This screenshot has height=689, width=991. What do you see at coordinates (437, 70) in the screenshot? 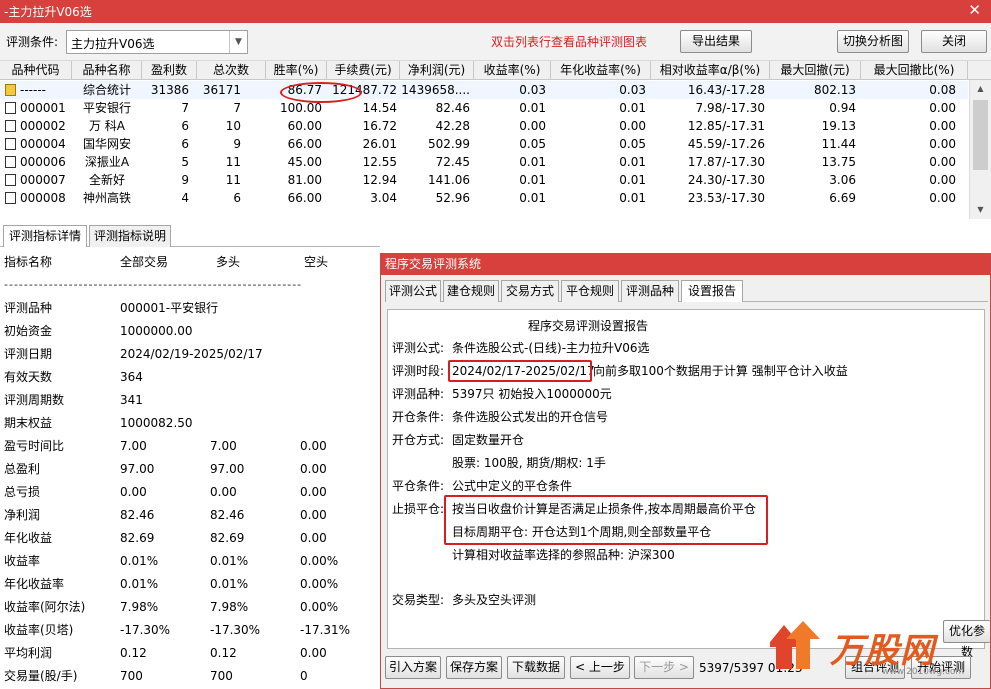
I see `column-header: 净利润(元)` at bounding box center [437, 70].